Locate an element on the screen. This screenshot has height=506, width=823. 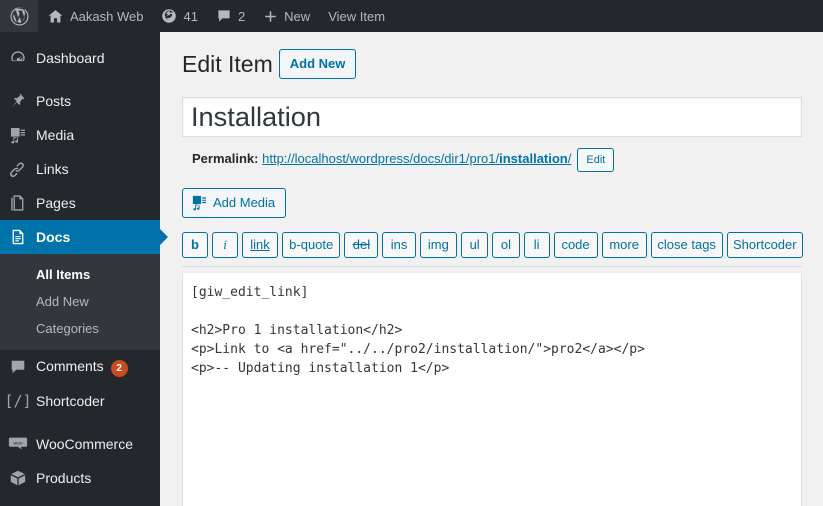
add-new-button: Add New is located at coordinates (317, 64).